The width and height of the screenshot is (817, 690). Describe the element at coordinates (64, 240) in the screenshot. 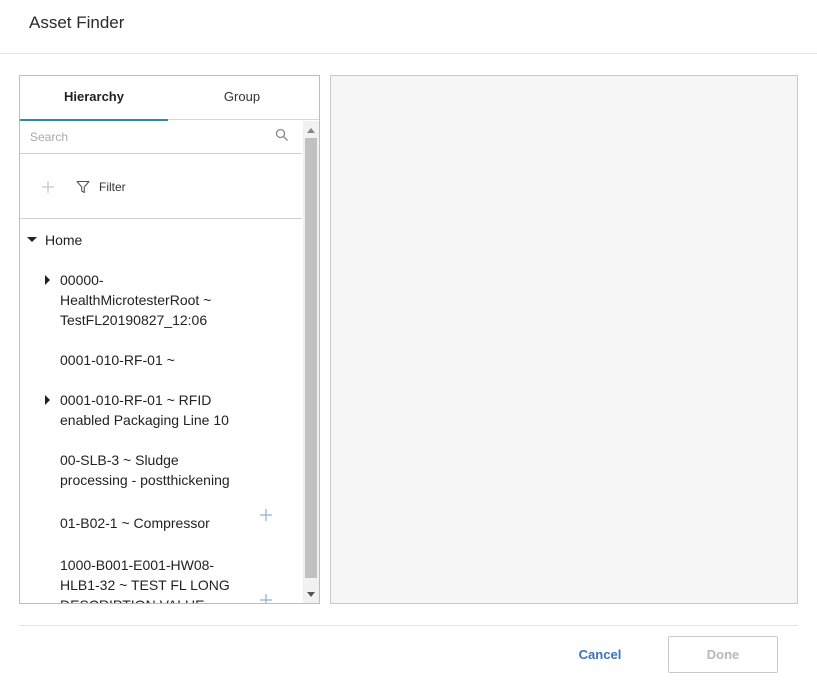

I see `tree-node-label: Home` at that location.